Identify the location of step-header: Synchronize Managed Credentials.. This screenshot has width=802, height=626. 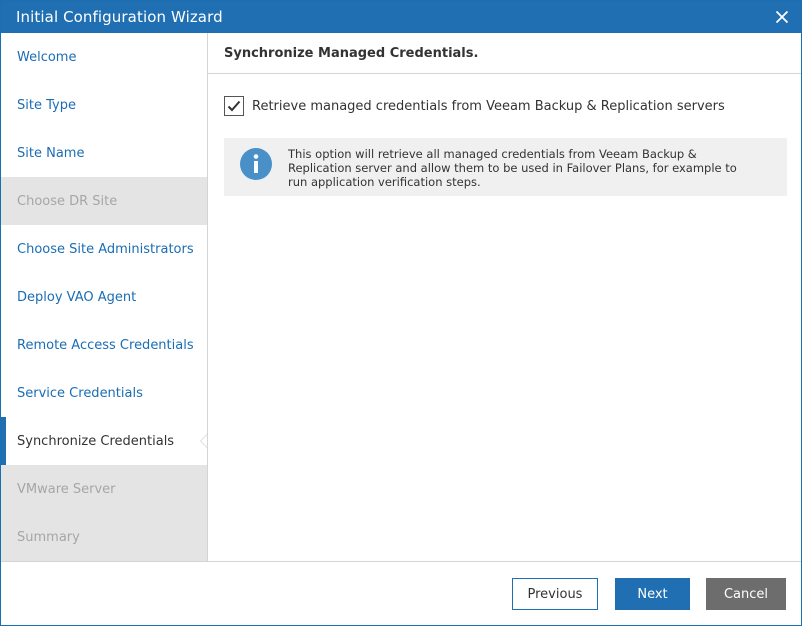
(504, 53).